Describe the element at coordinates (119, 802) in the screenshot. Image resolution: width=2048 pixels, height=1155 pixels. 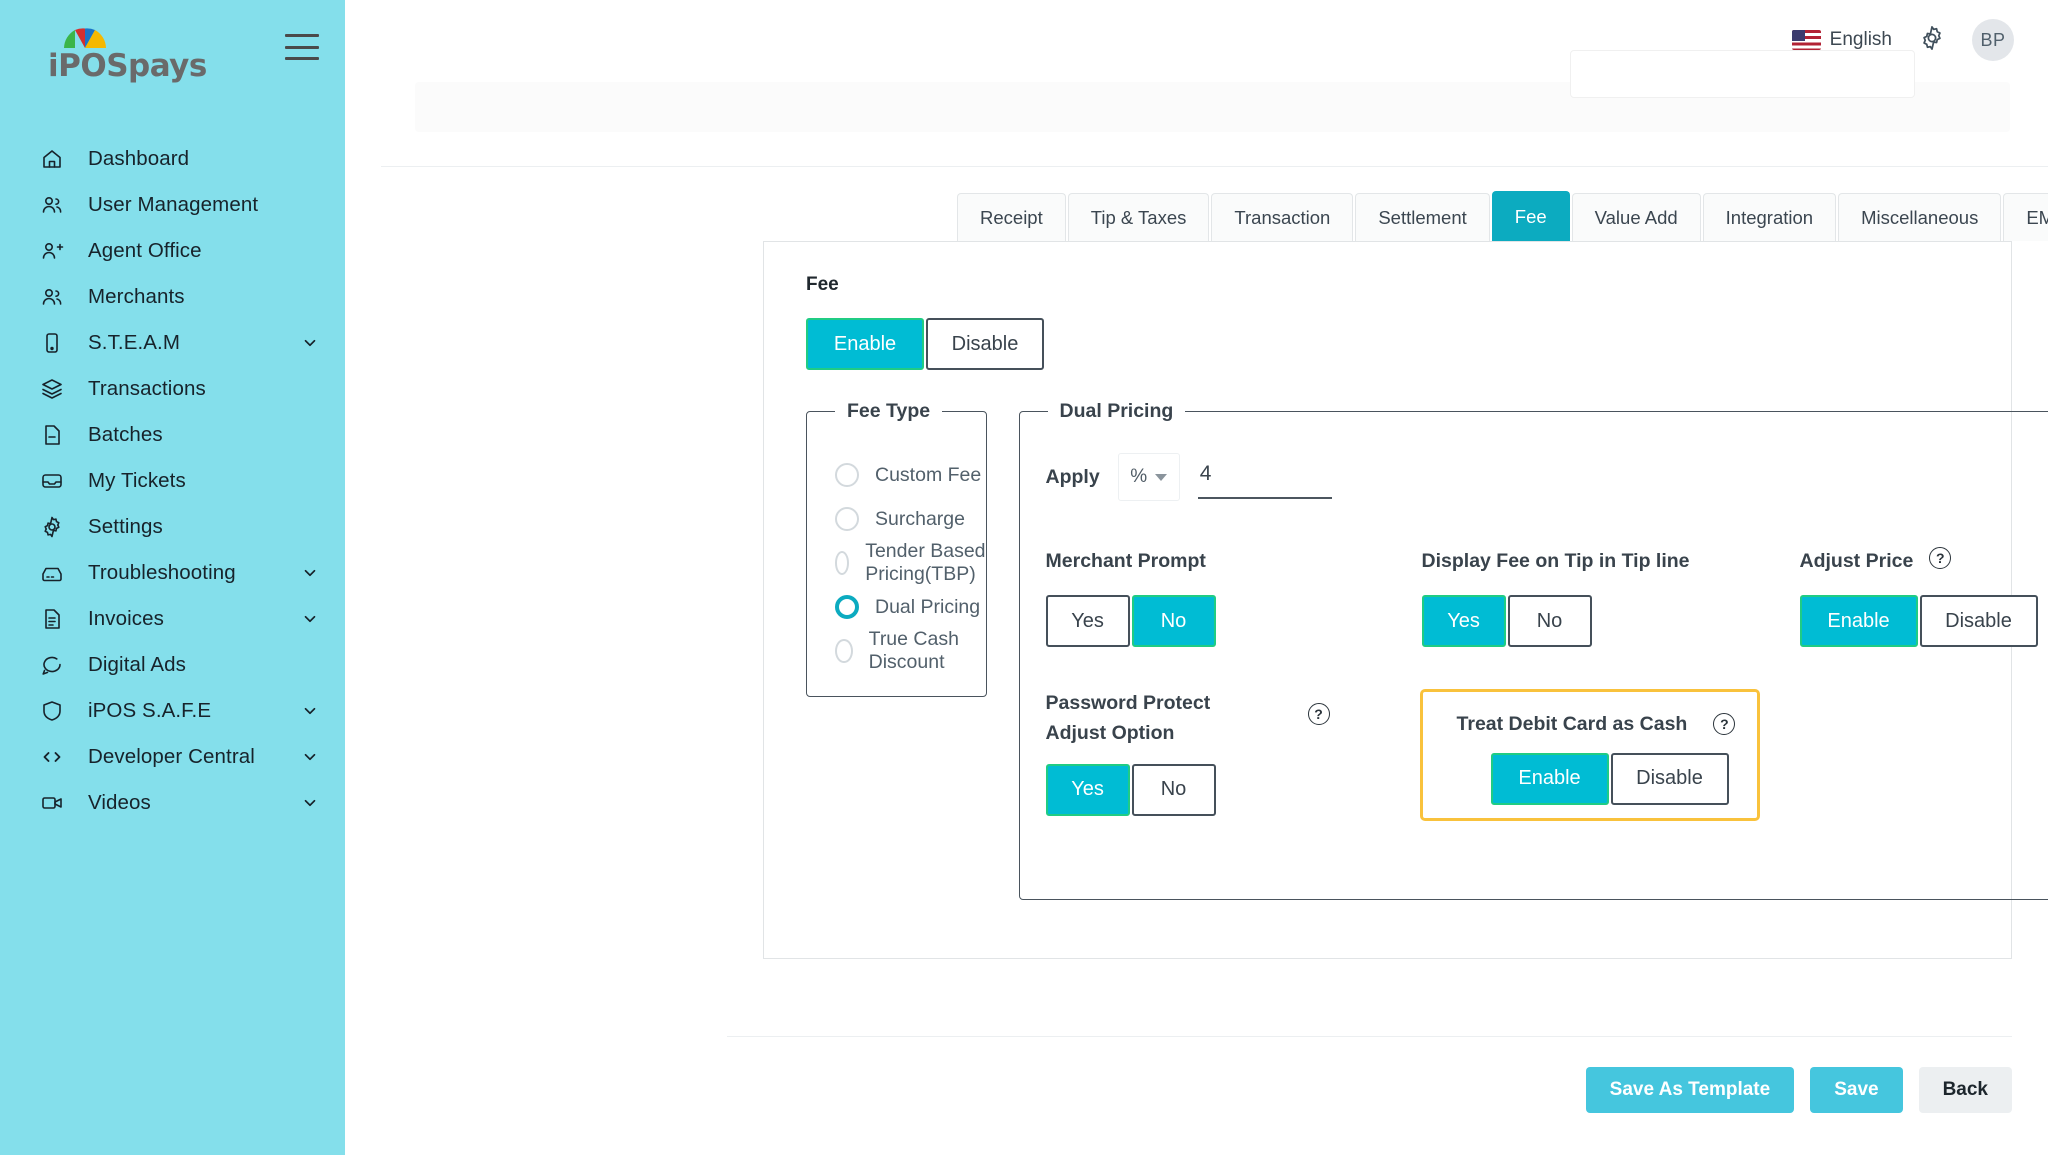
I see `sidebar-item-label: Videos` at that location.